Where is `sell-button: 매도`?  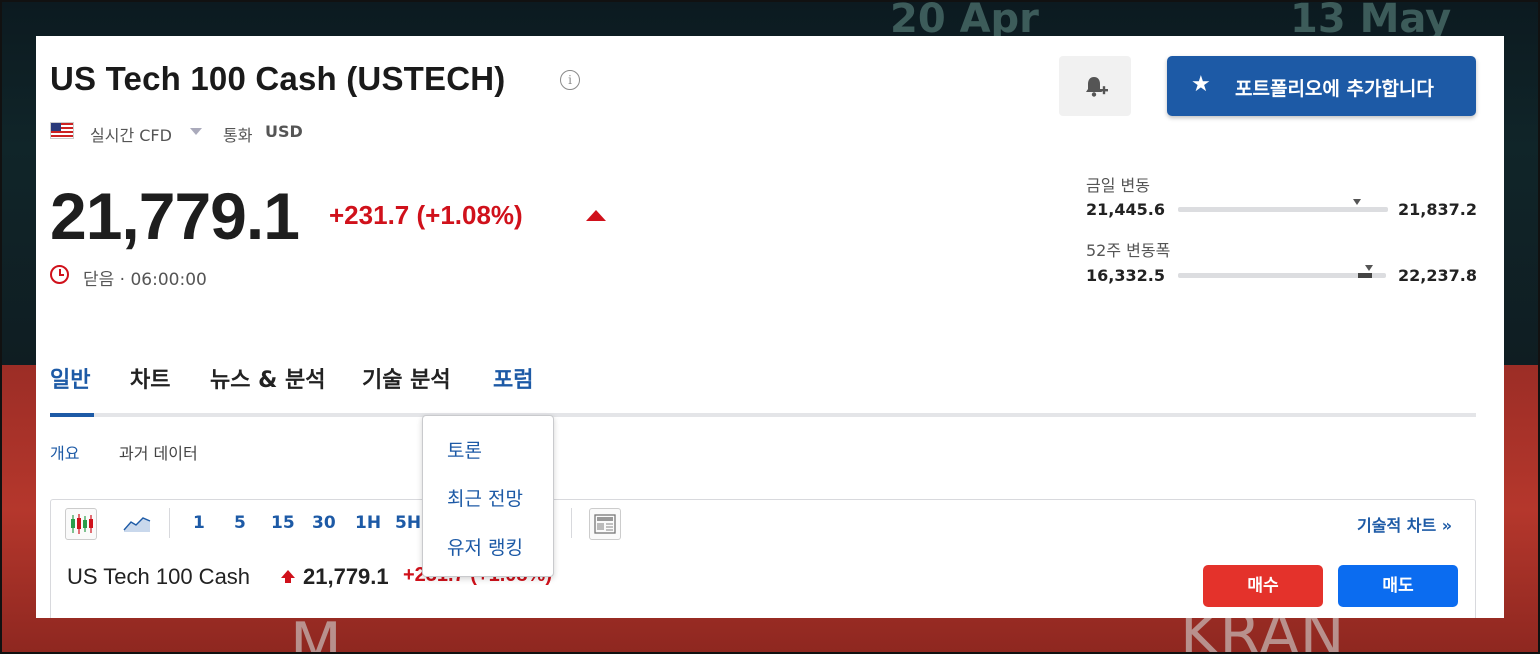 sell-button: 매도 is located at coordinates (1398, 586).